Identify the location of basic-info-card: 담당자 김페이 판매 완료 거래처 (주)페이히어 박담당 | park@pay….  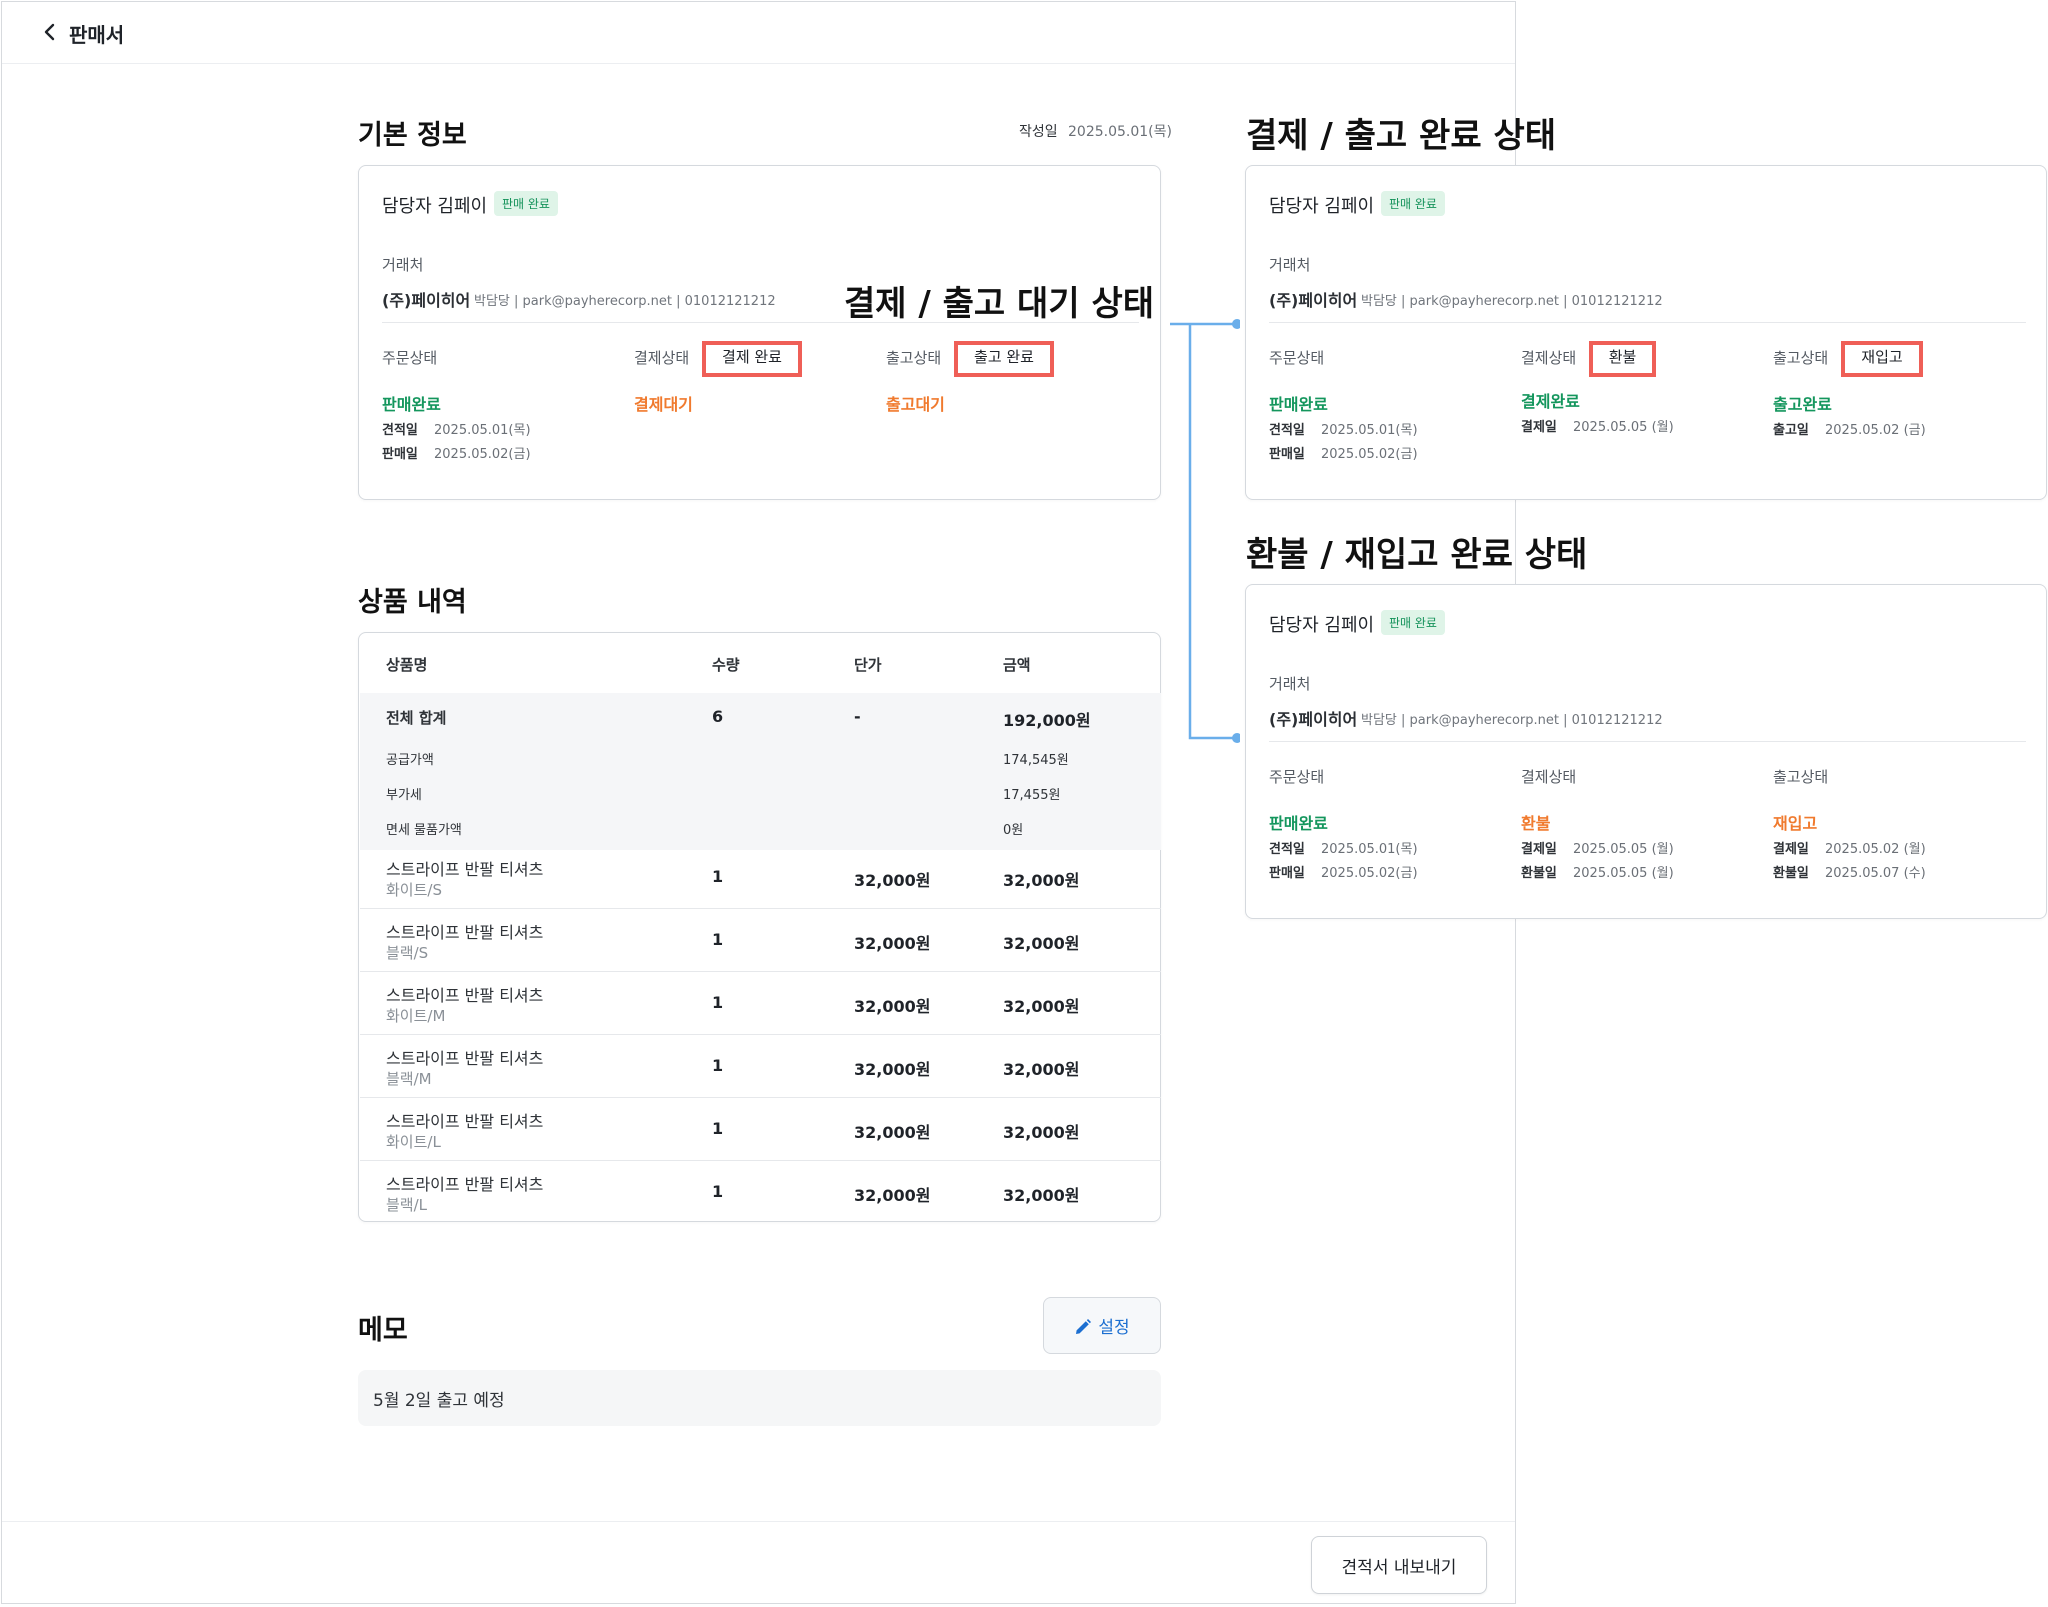
(759, 332).